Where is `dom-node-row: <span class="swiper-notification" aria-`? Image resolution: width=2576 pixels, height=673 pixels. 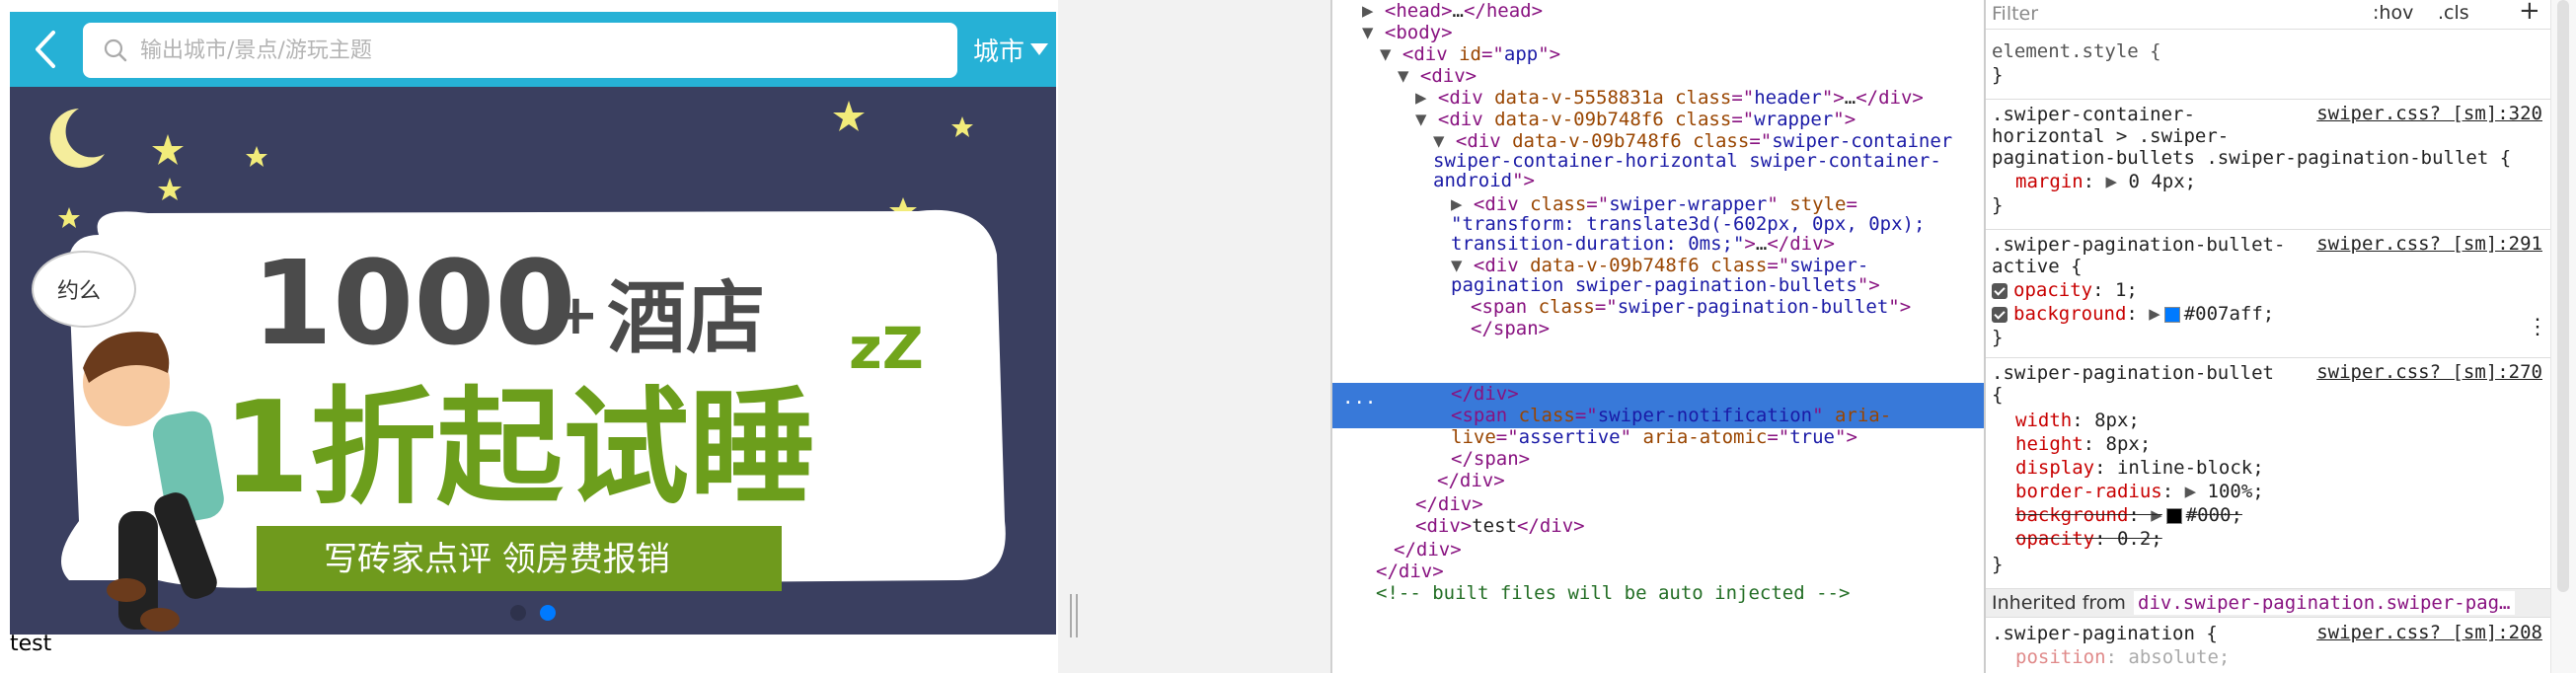 dom-node-row: <span class="swiper-notification" aria- is located at coordinates (1671, 415).